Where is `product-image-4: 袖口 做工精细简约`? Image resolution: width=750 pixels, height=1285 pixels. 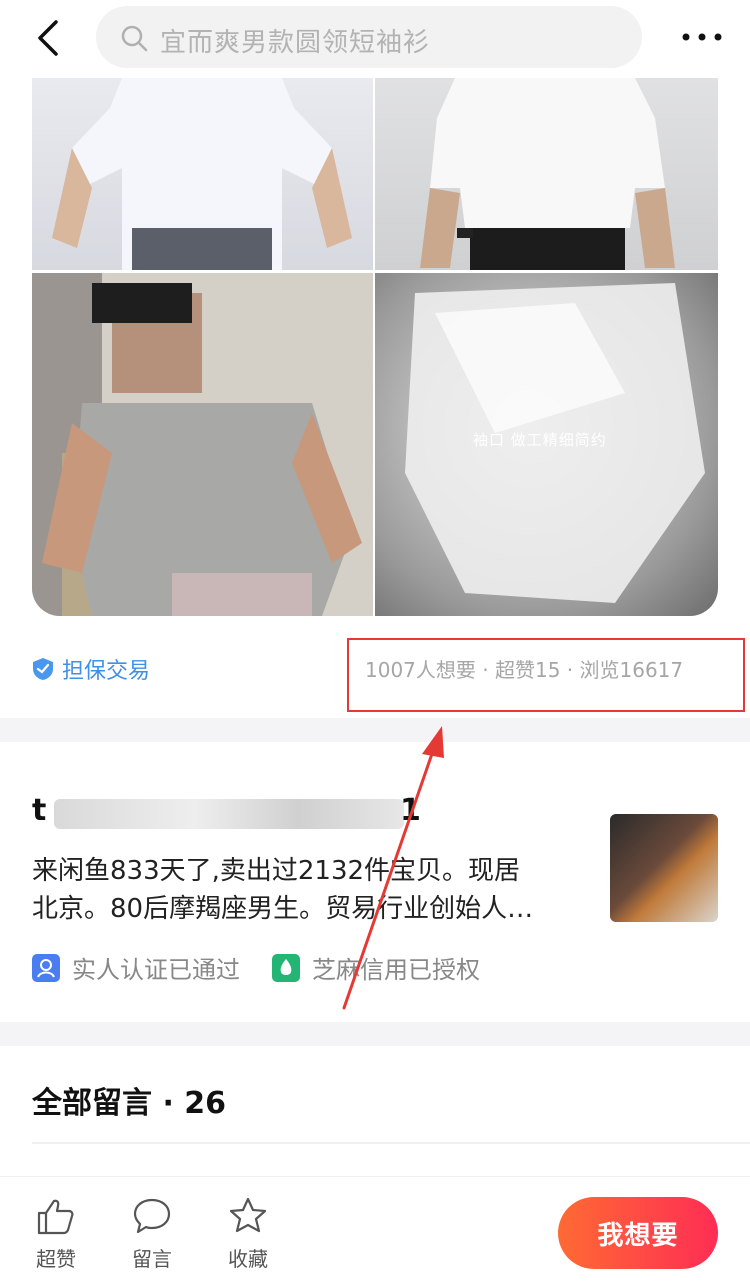 product-image-4: 袖口 做工精细简约 is located at coordinates (546, 444).